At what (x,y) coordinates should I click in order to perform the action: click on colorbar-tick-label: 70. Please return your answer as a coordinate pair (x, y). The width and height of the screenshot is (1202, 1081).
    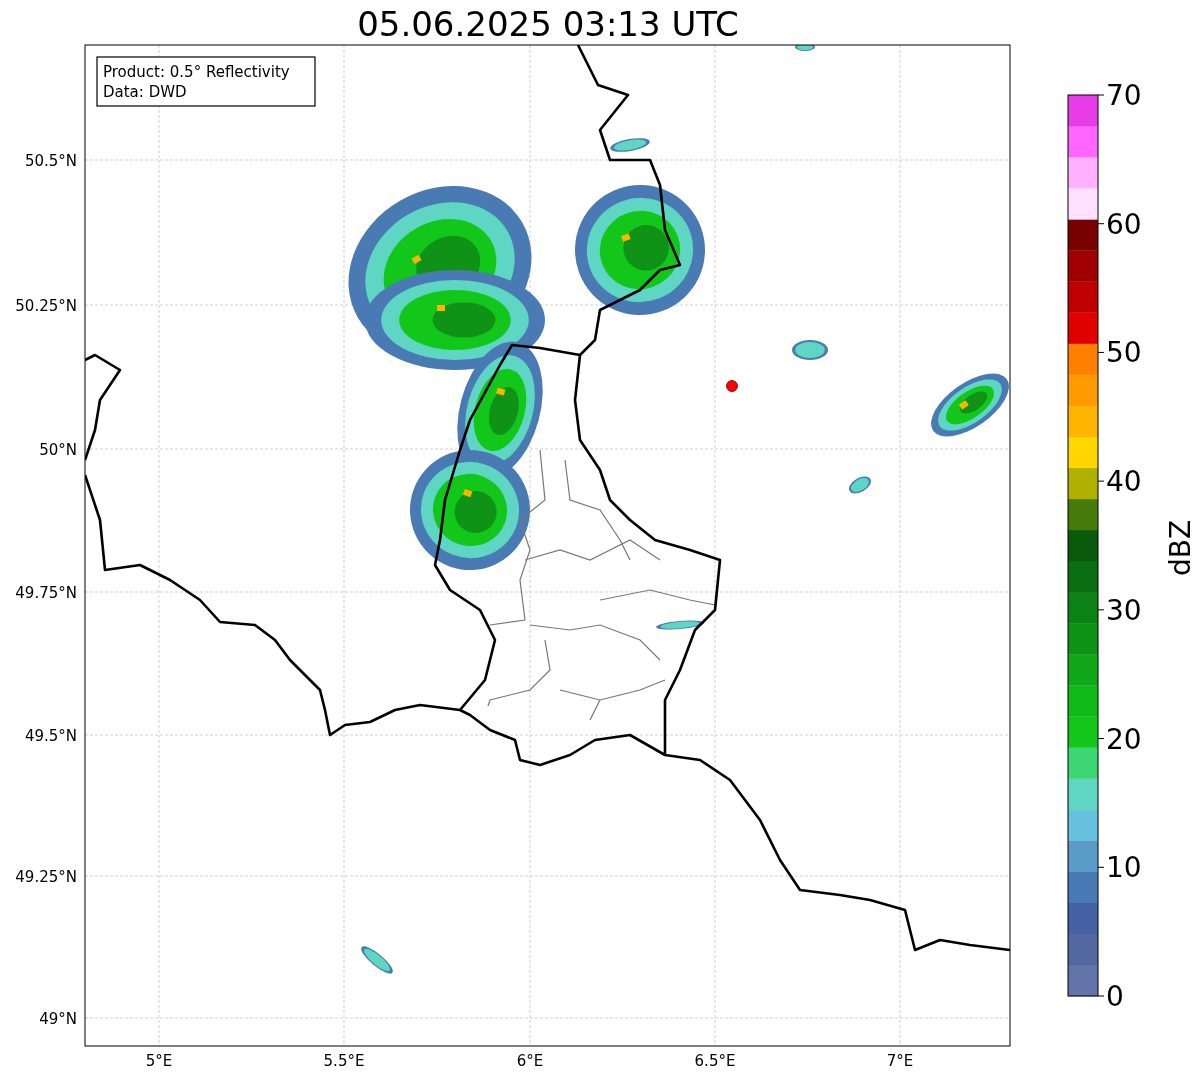
    Looking at the image, I should click on (1124, 95).